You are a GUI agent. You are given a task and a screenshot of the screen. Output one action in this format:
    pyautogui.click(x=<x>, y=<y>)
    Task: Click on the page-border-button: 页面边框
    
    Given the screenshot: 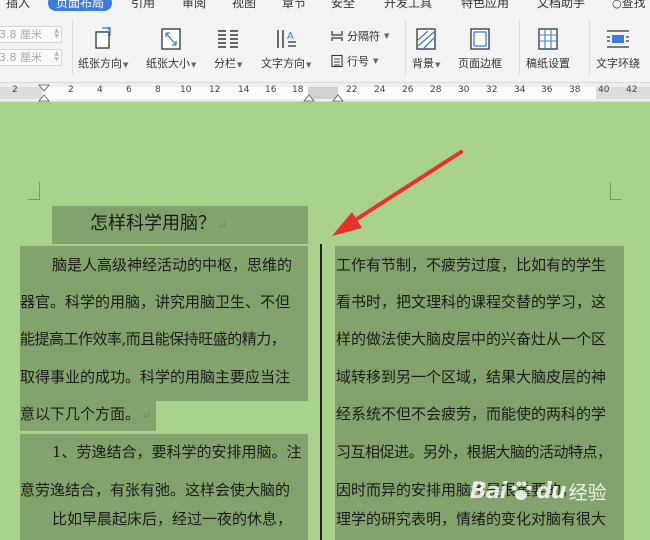 What is the action you would take?
    pyautogui.click(x=480, y=48)
    